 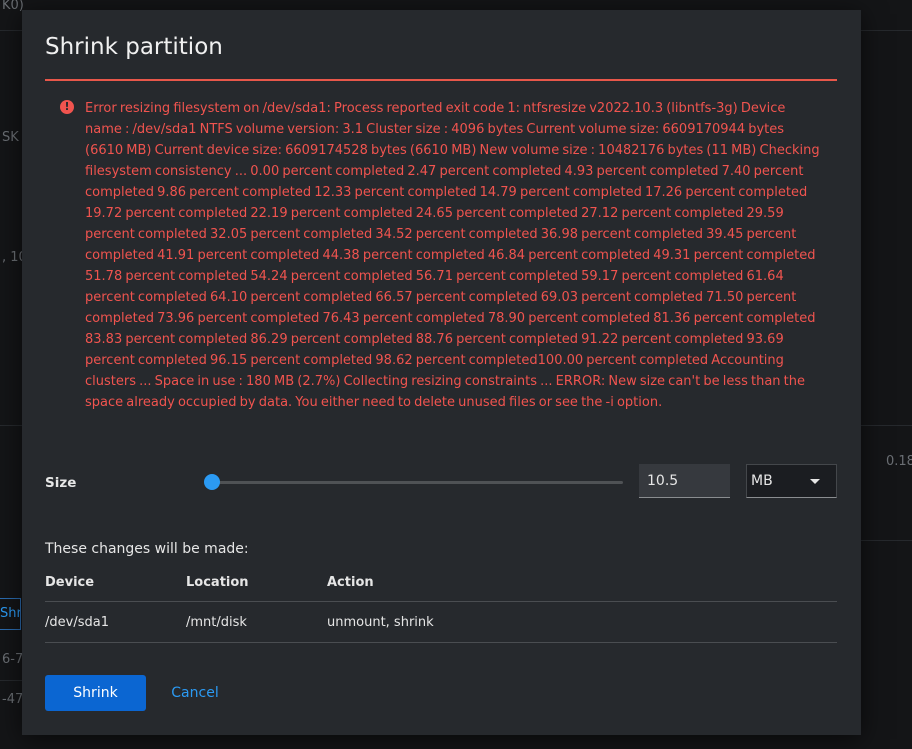 What do you see at coordinates (350, 582) in the screenshot?
I see `column-header-action: Action` at bounding box center [350, 582].